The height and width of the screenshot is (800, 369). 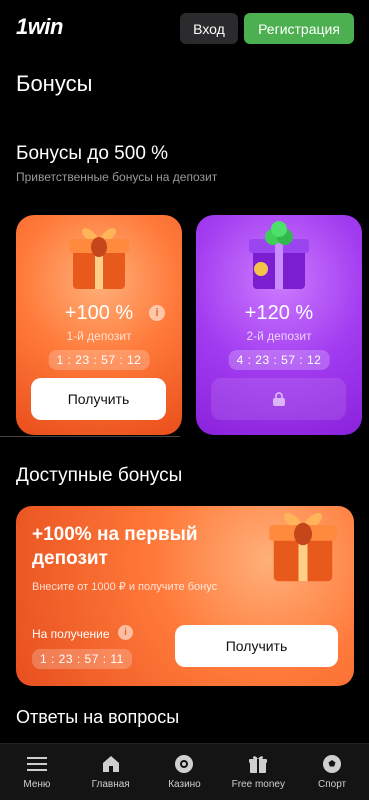 I want to click on deposit-label: 1-й депозит, so click(x=99, y=336).